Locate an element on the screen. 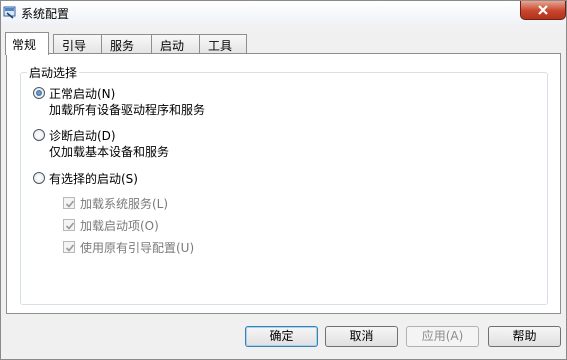  tab-general: 常规 is located at coordinates (27, 43).